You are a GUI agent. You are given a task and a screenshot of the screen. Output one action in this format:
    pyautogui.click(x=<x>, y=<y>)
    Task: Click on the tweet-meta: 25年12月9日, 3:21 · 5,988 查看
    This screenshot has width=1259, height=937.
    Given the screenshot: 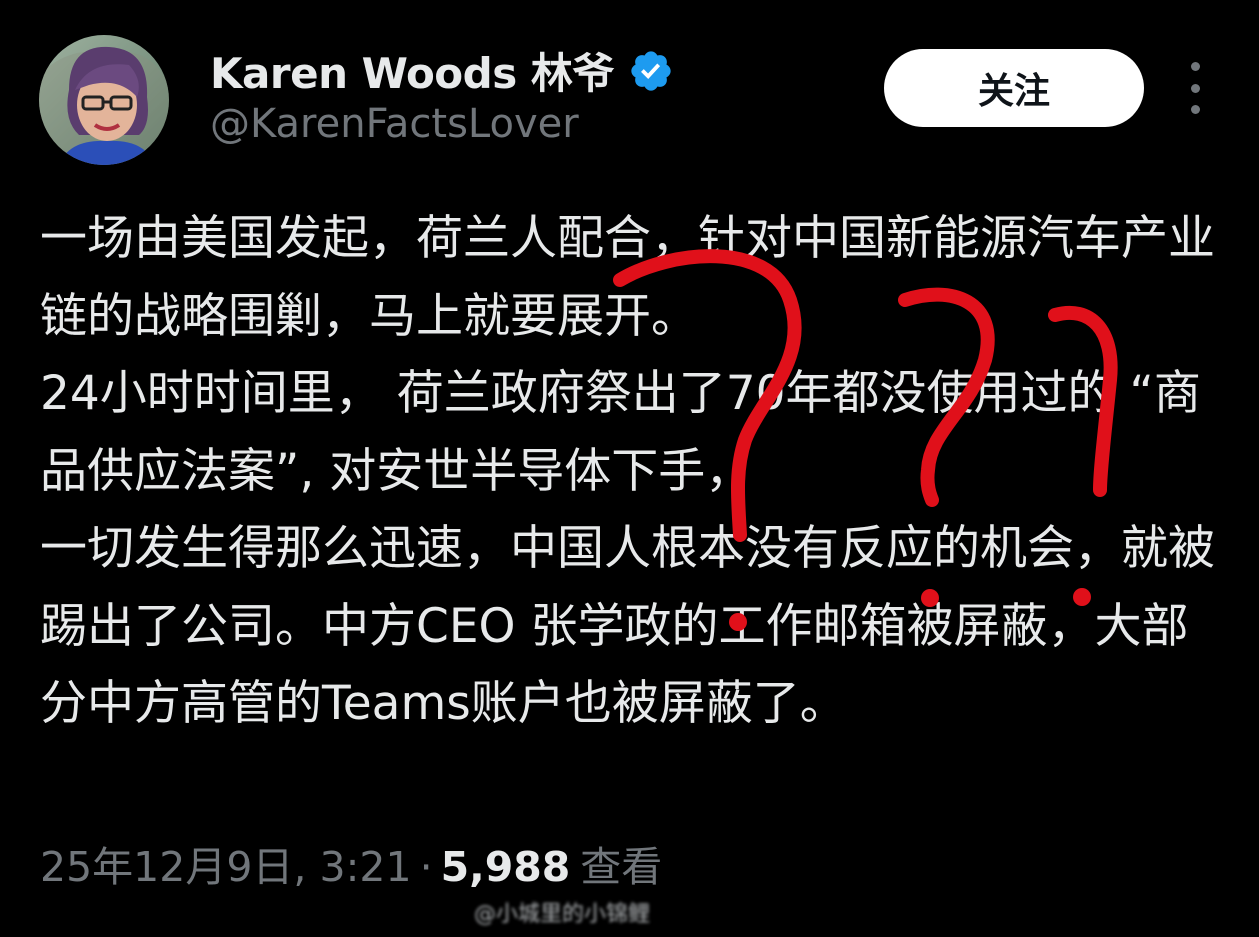 What is the action you would take?
    pyautogui.click(x=351, y=863)
    